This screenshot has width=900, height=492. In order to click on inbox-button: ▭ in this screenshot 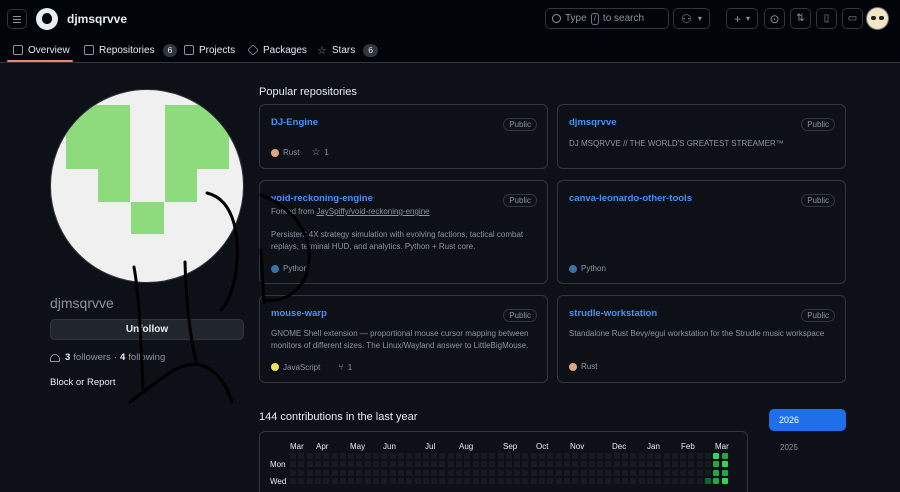, I will do `click(852, 18)`.